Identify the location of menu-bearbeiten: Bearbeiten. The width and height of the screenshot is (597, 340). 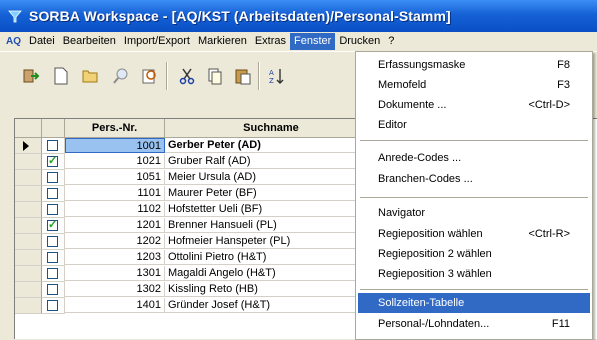
(89, 41).